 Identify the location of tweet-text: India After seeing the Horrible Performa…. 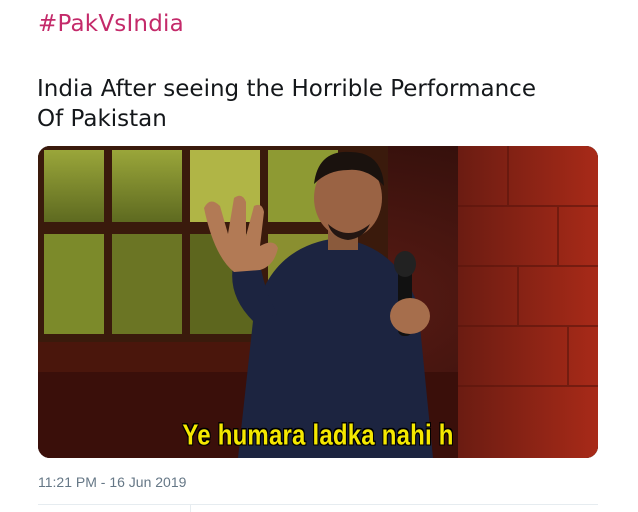
(286, 104).